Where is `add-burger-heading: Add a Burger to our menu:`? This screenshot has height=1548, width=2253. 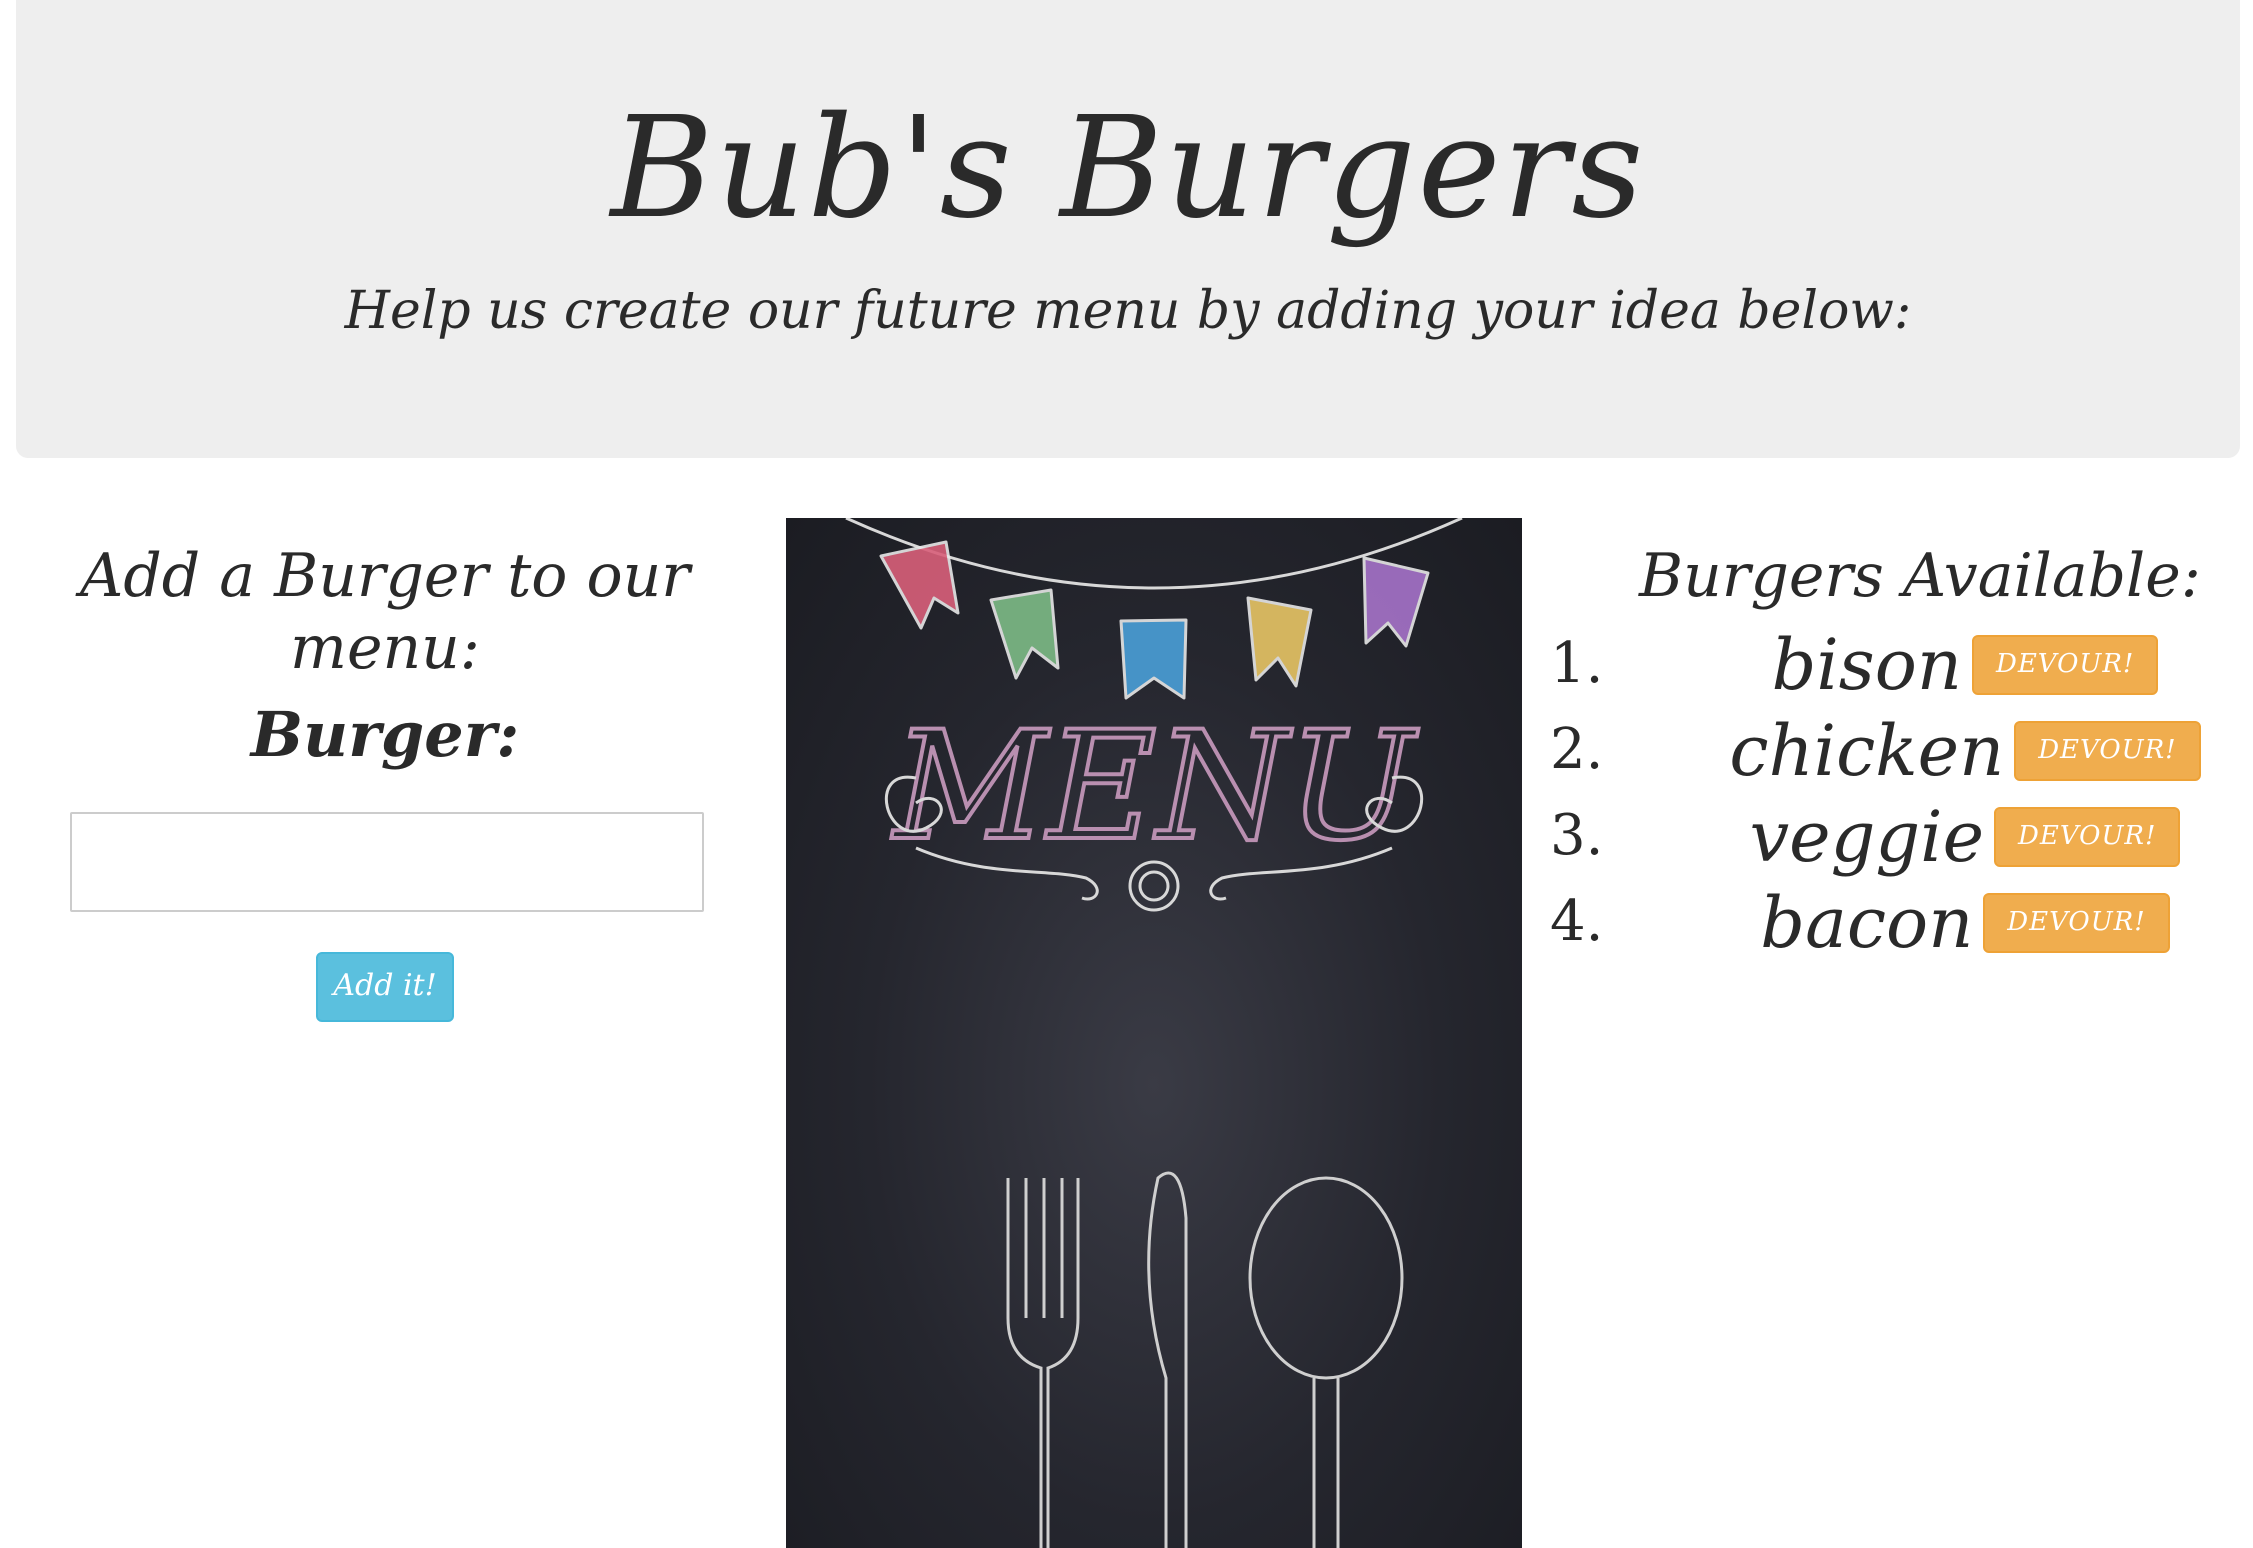
add-burger-heading: Add a Burger to our menu: is located at coordinates (385, 612).